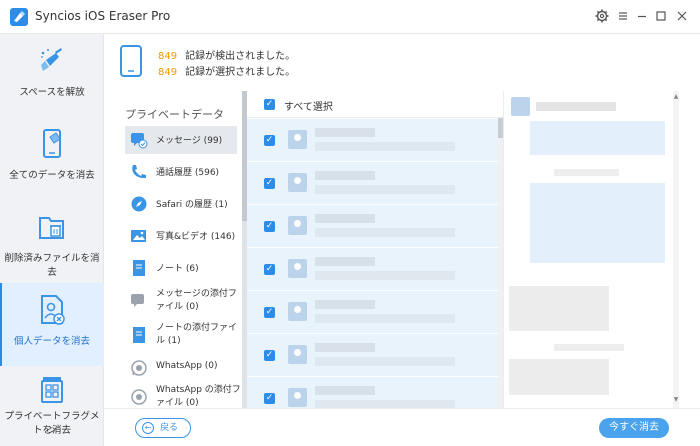  Describe the element at coordinates (682, 16) in the screenshot. I see `close-icon` at that location.